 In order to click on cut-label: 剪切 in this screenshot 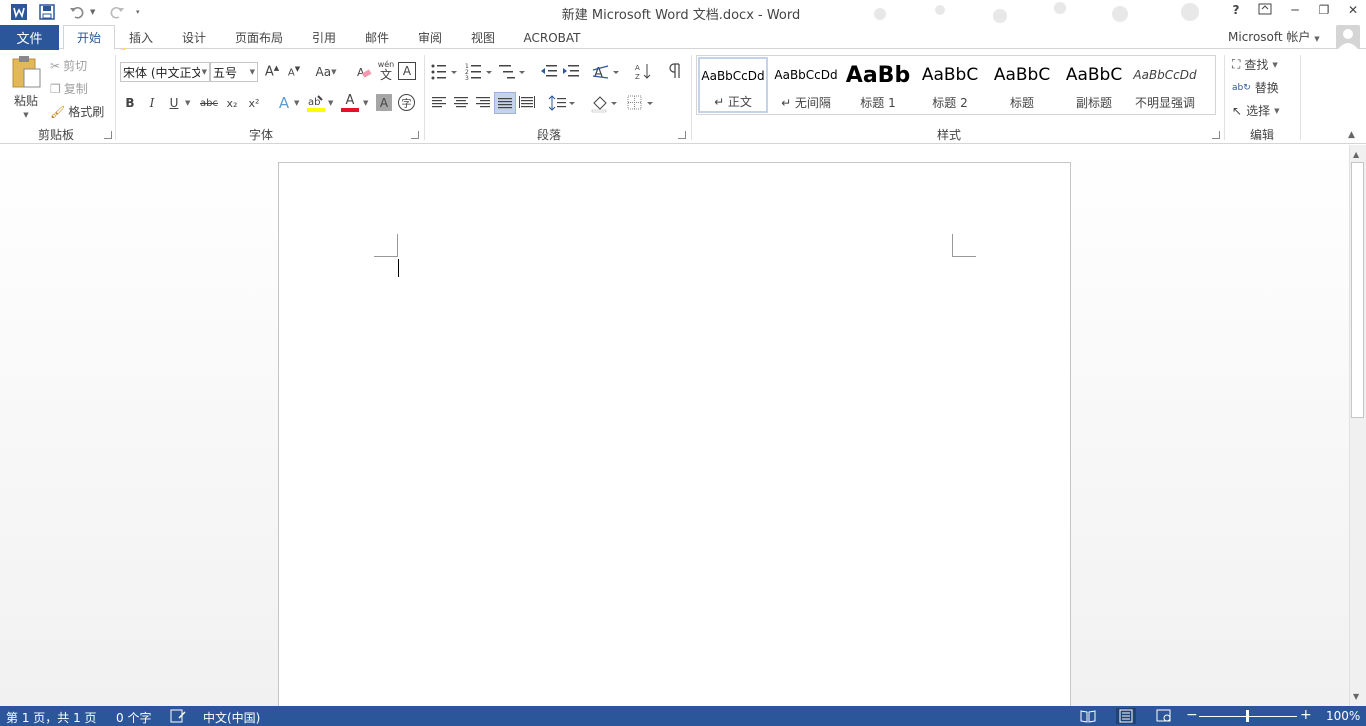, I will do `click(75, 66)`.